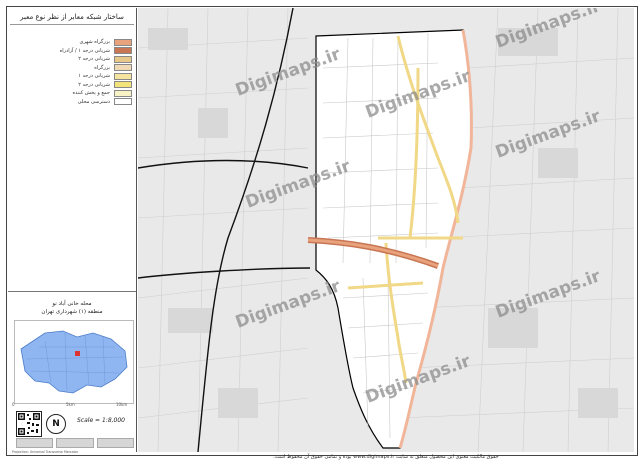 The width and height of the screenshot is (643, 461). What do you see at coordinates (548, 294) in the screenshot?
I see `watermark-6: Digimaps.ir` at bounding box center [548, 294].